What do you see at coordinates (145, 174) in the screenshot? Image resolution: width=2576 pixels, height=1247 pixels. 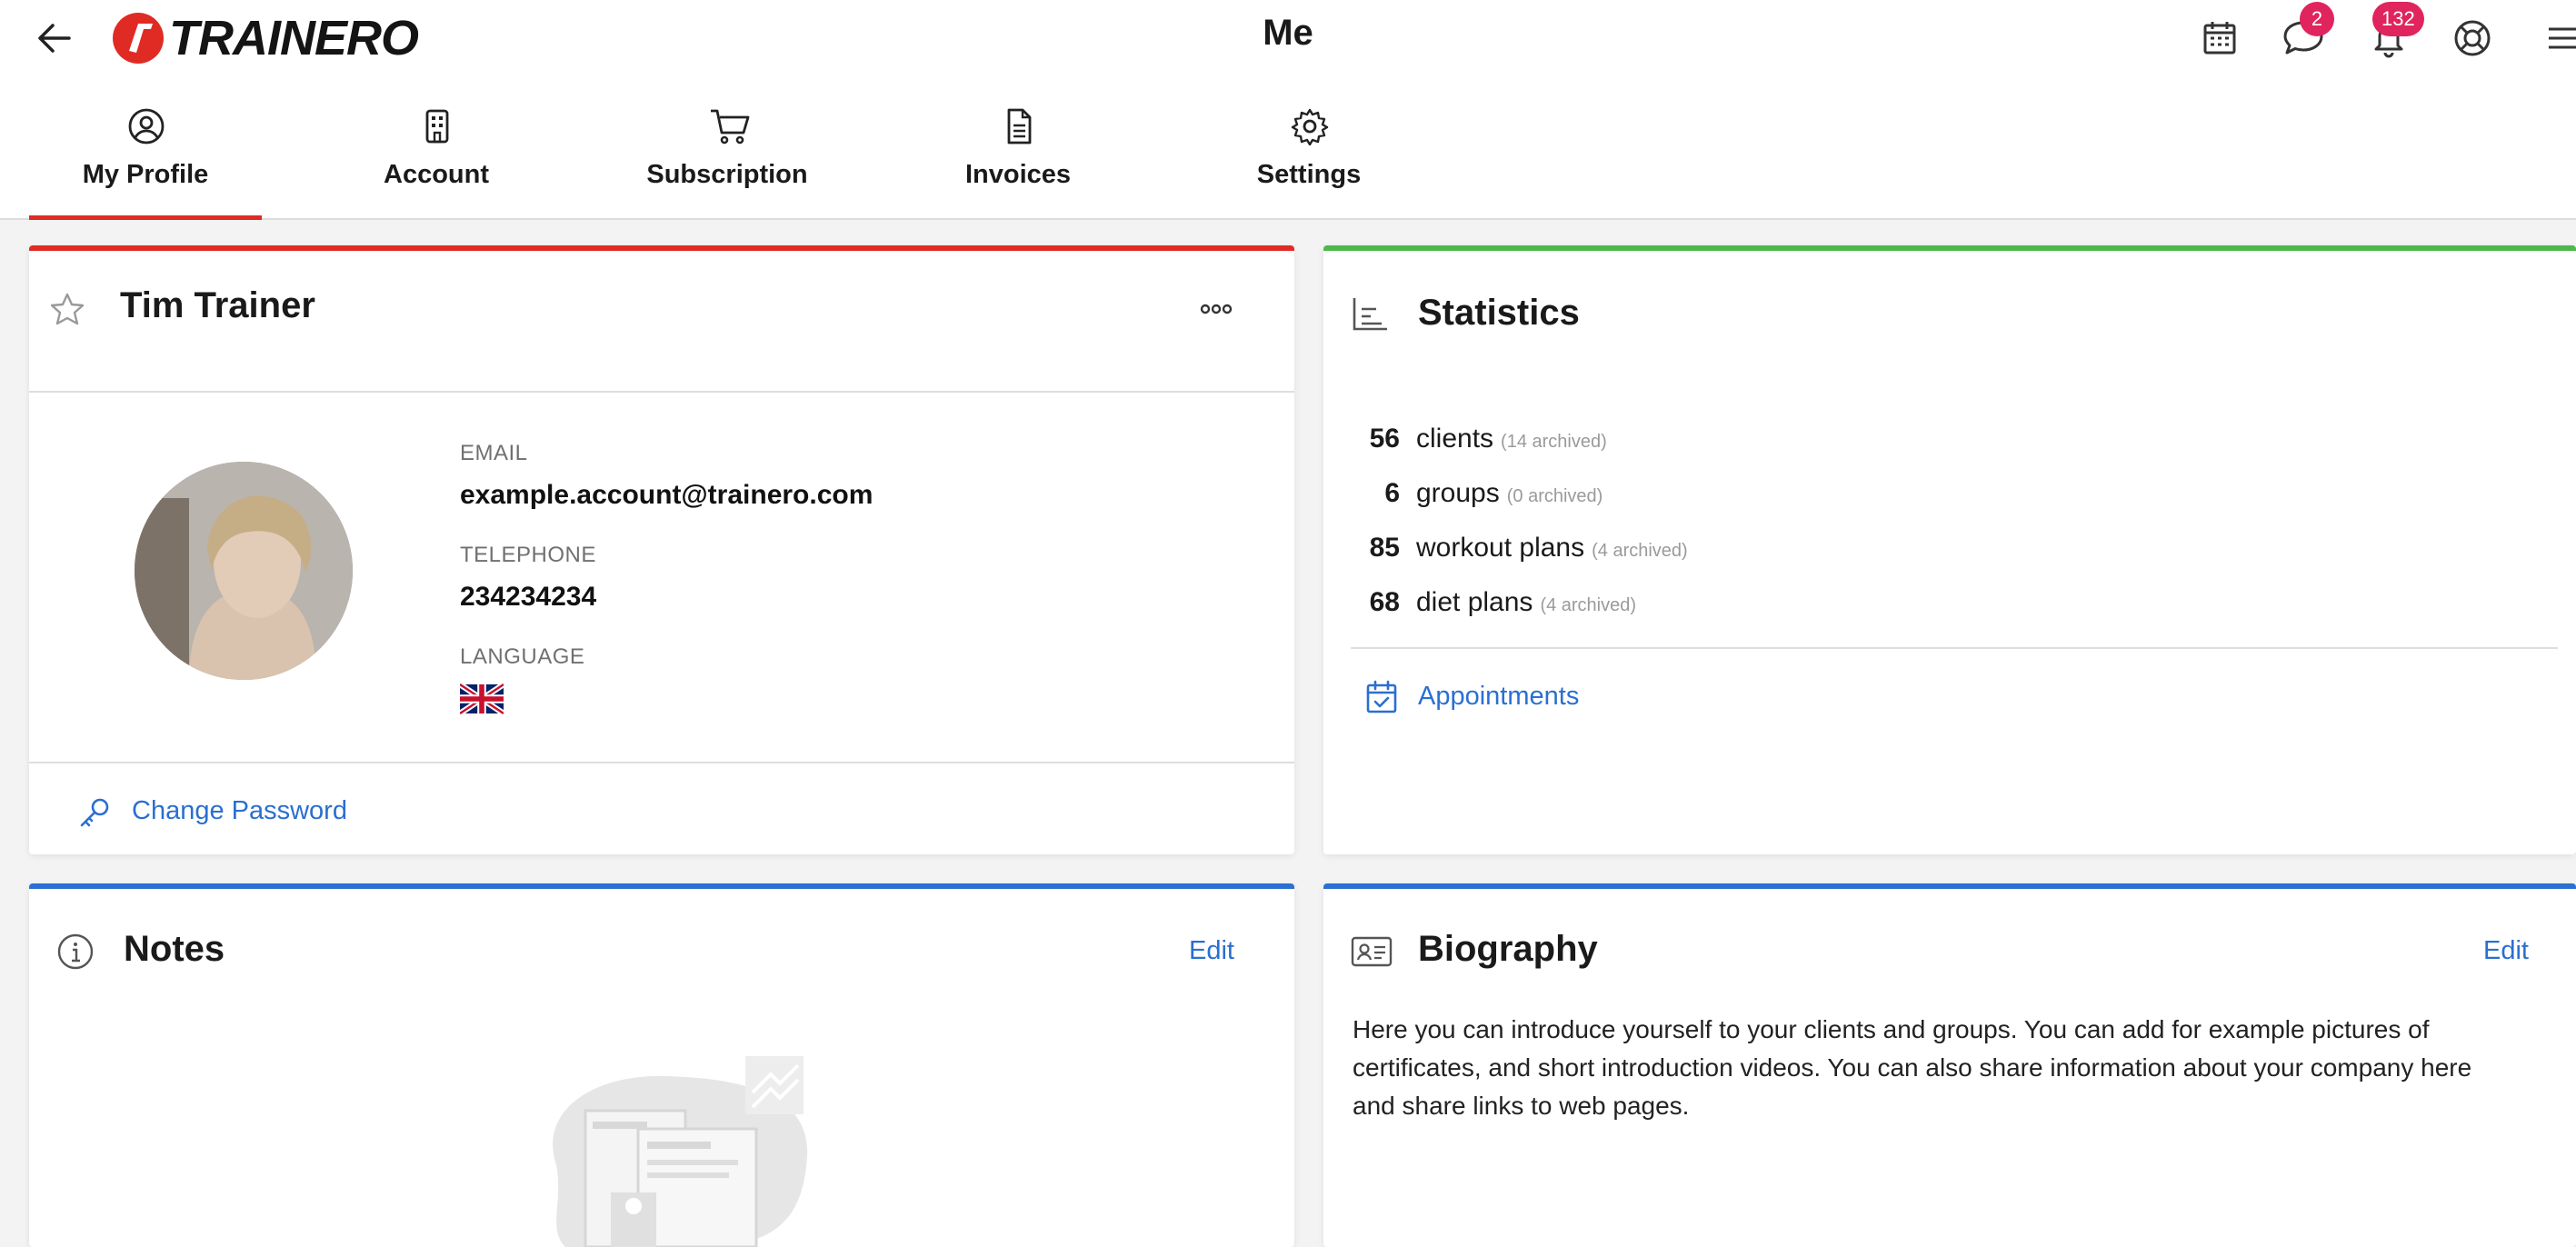 I see `tab-label: My Profile` at bounding box center [145, 174].